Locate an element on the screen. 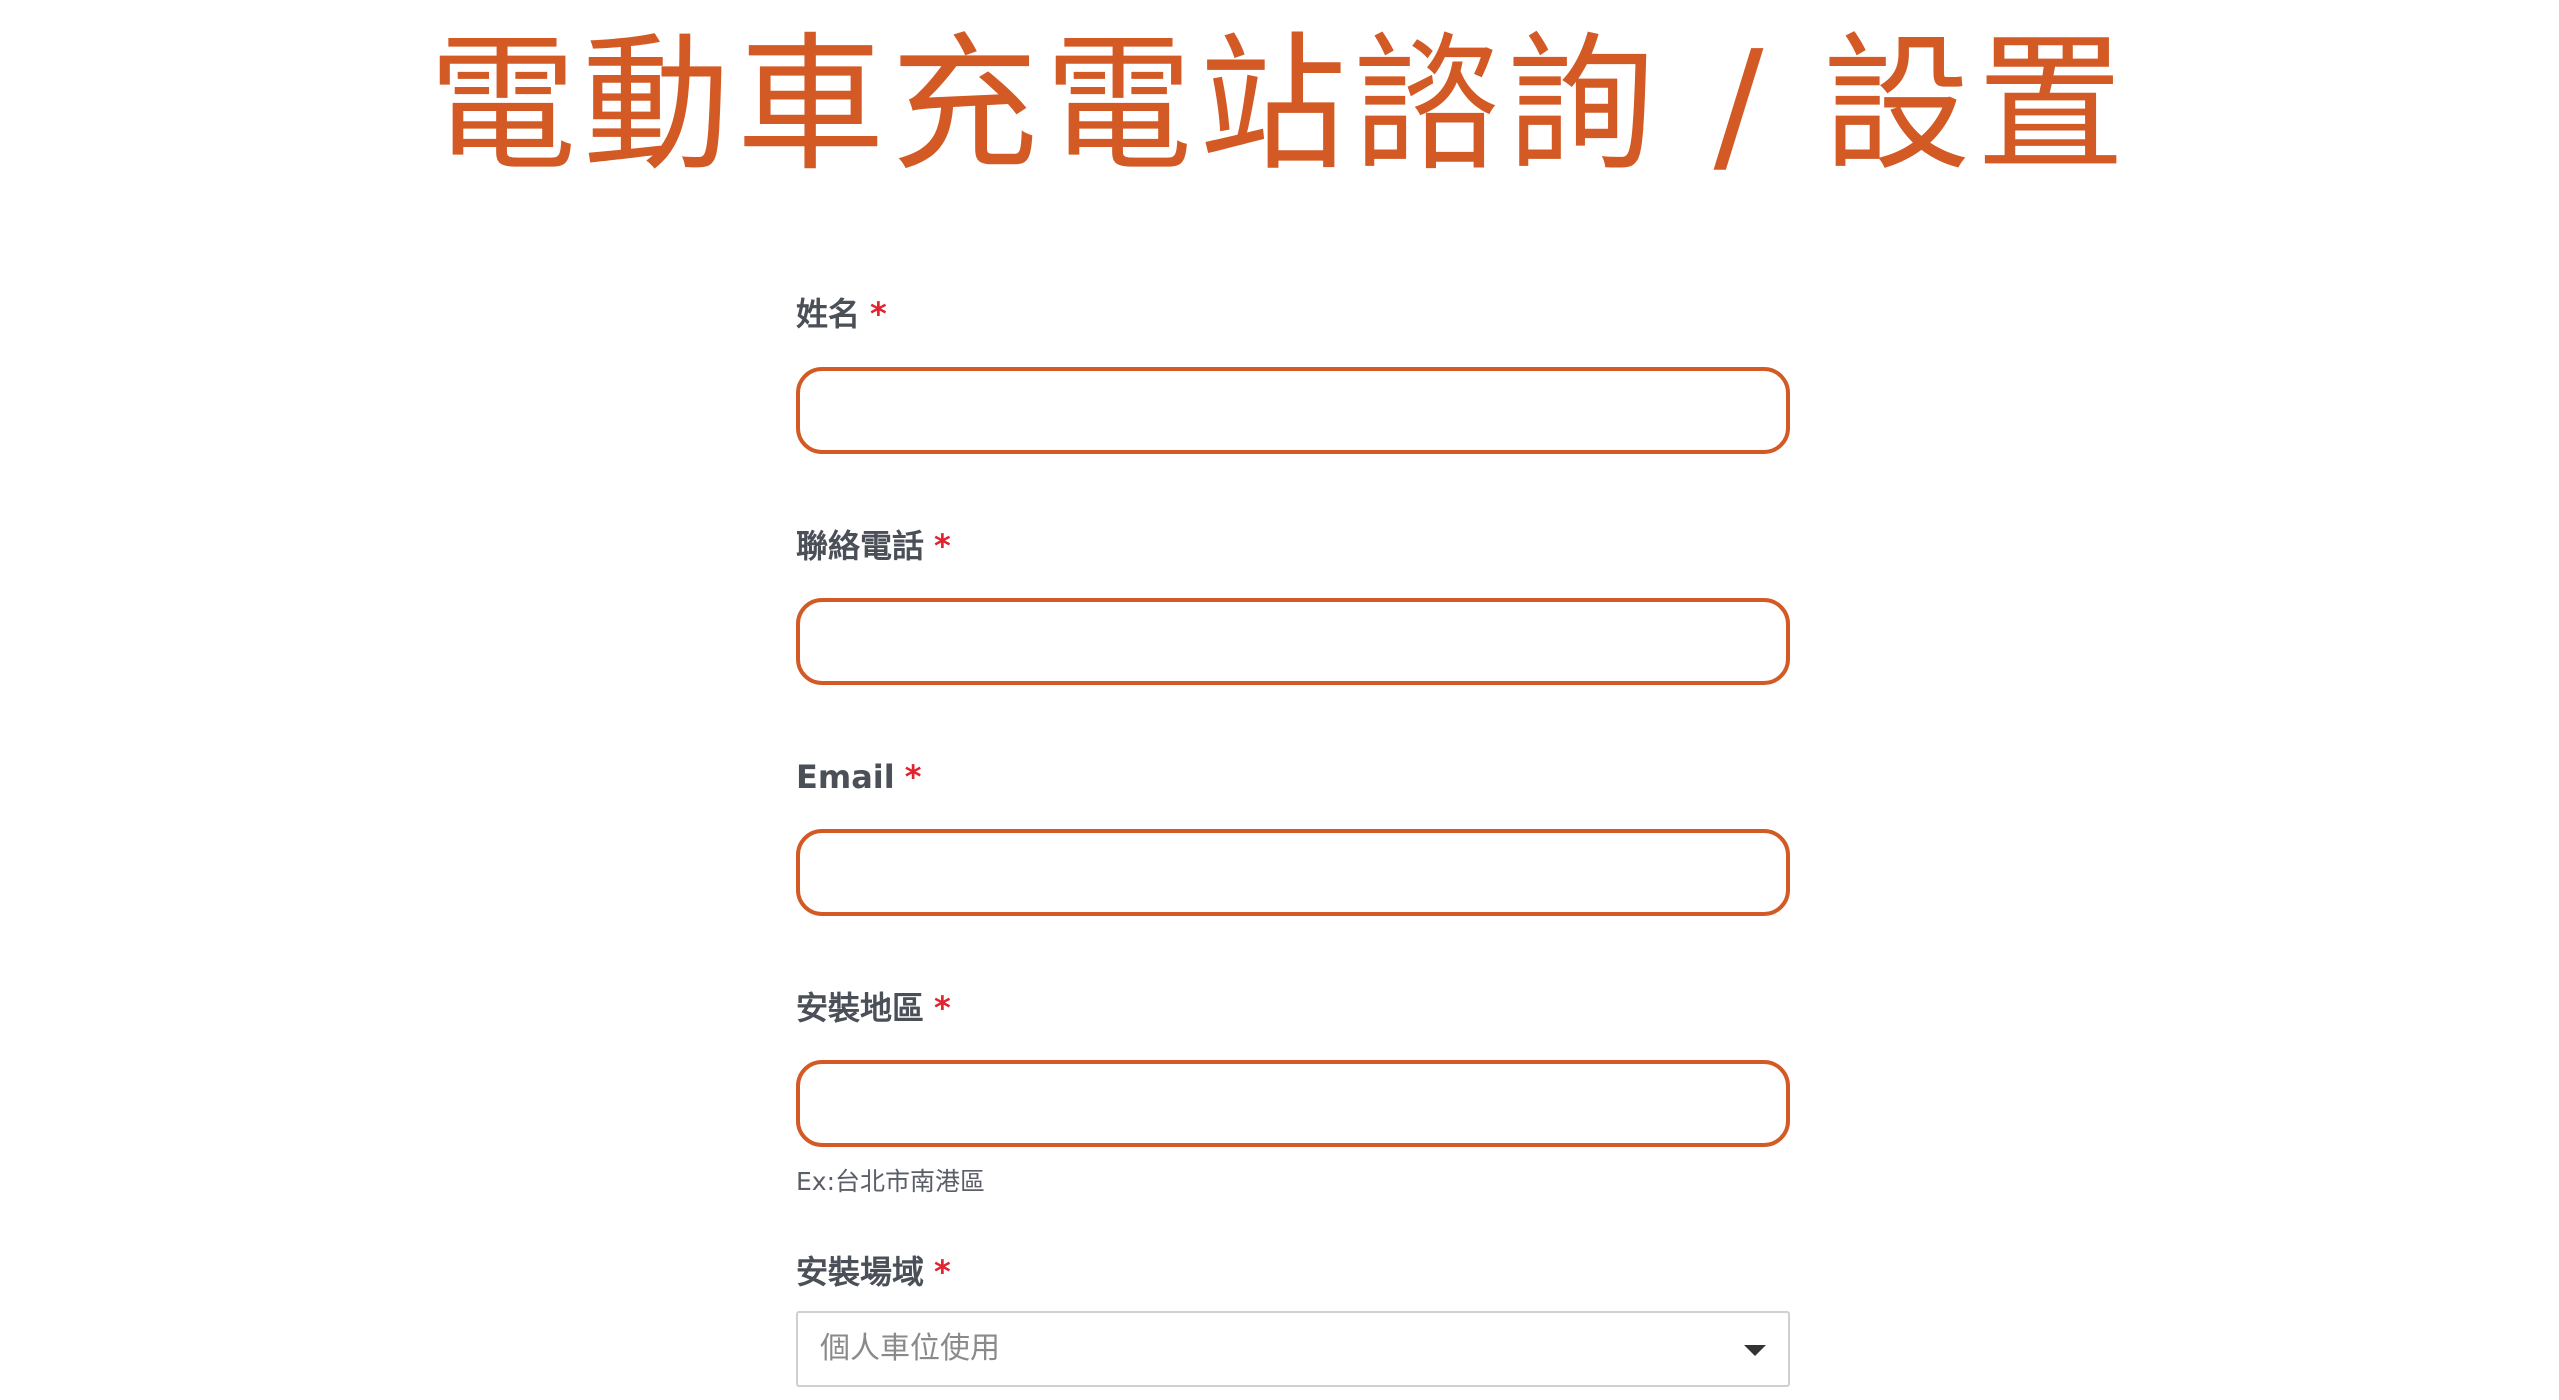 This screenshot has height=1400, width=2559. venue-label: 安裝場域 * is located at coordinates (873, 1272).